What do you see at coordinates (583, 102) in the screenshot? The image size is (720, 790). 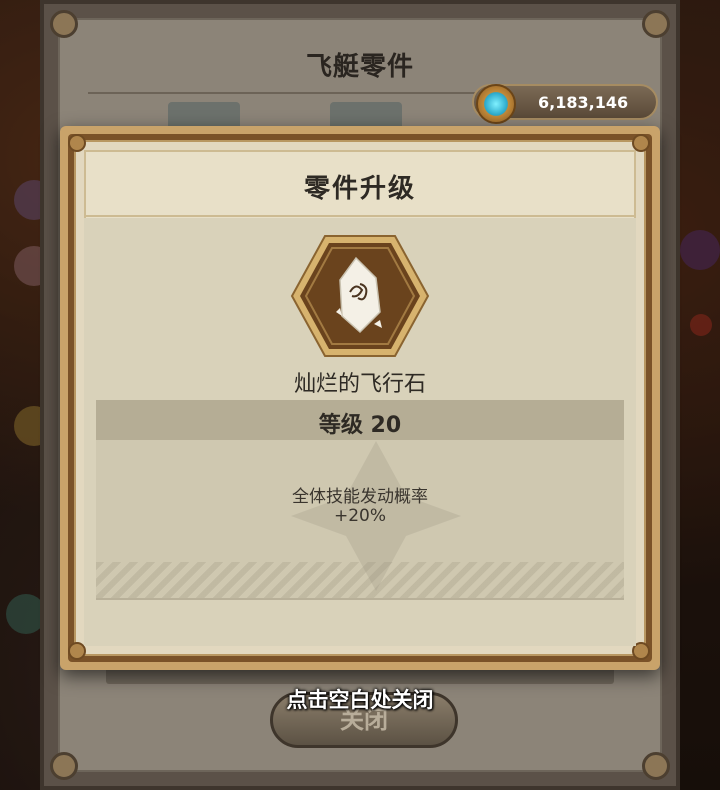 I see `currency-amount: 6,183,146` at bounding box center [583, 102].